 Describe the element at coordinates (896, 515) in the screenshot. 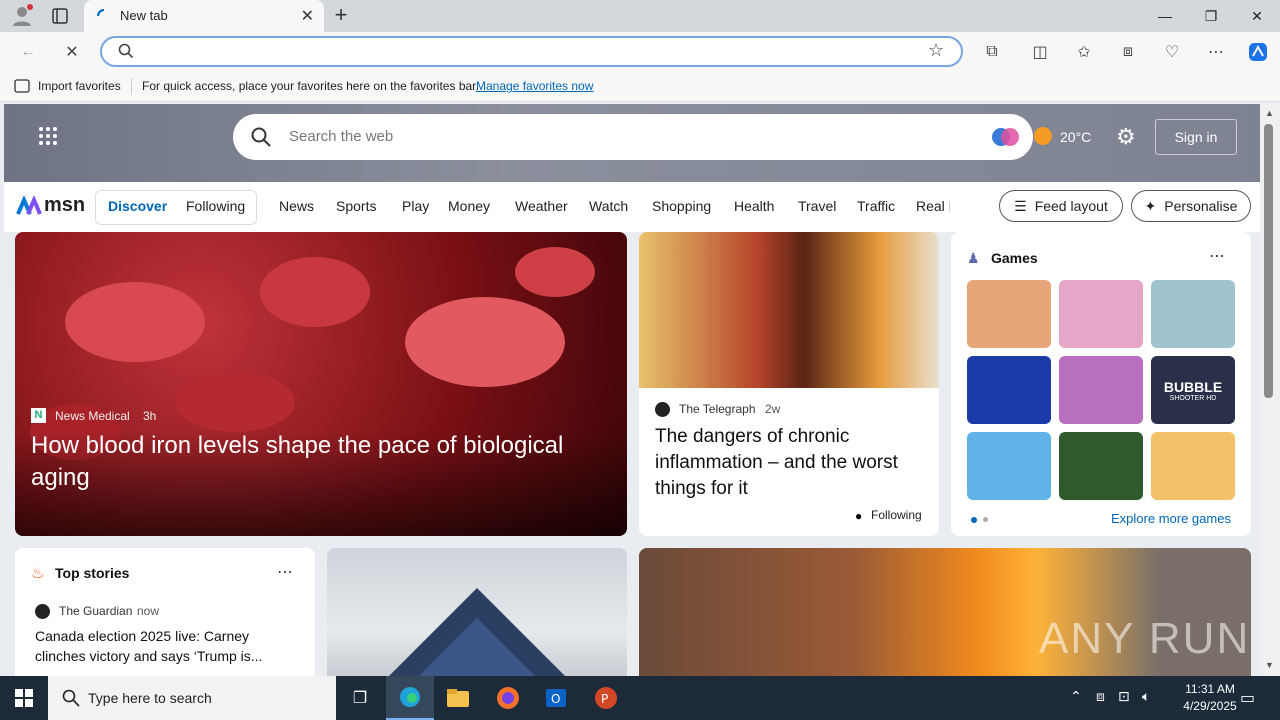

I see `following-label: Following` at that location.